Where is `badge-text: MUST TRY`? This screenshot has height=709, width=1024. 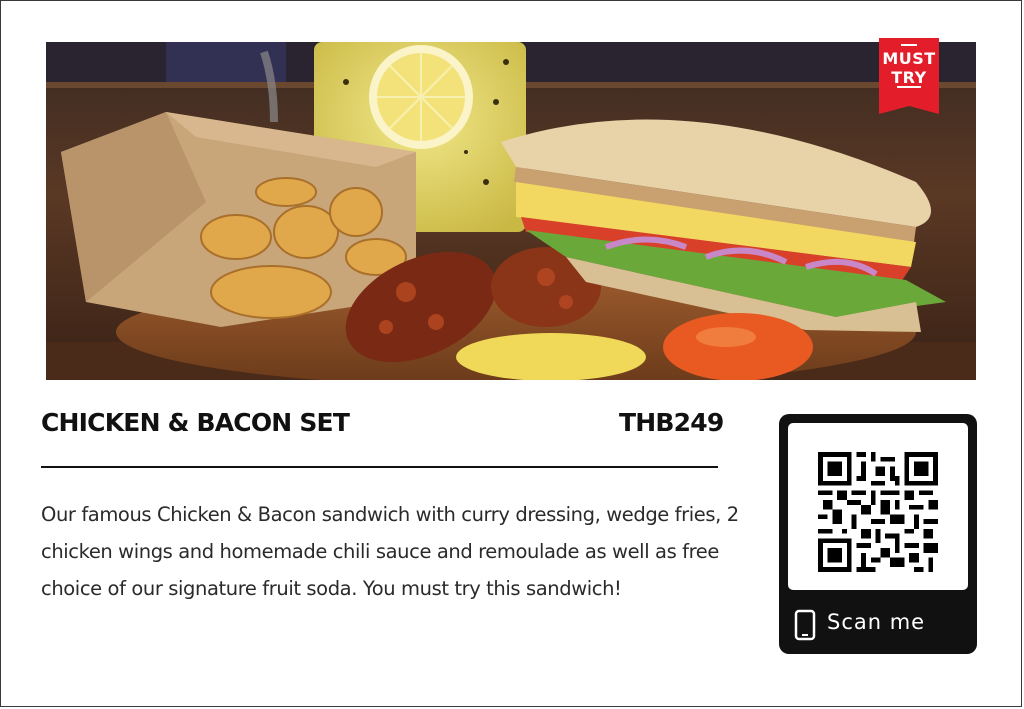 badge-text: MUST TRY is located at coordinates (909, 68).